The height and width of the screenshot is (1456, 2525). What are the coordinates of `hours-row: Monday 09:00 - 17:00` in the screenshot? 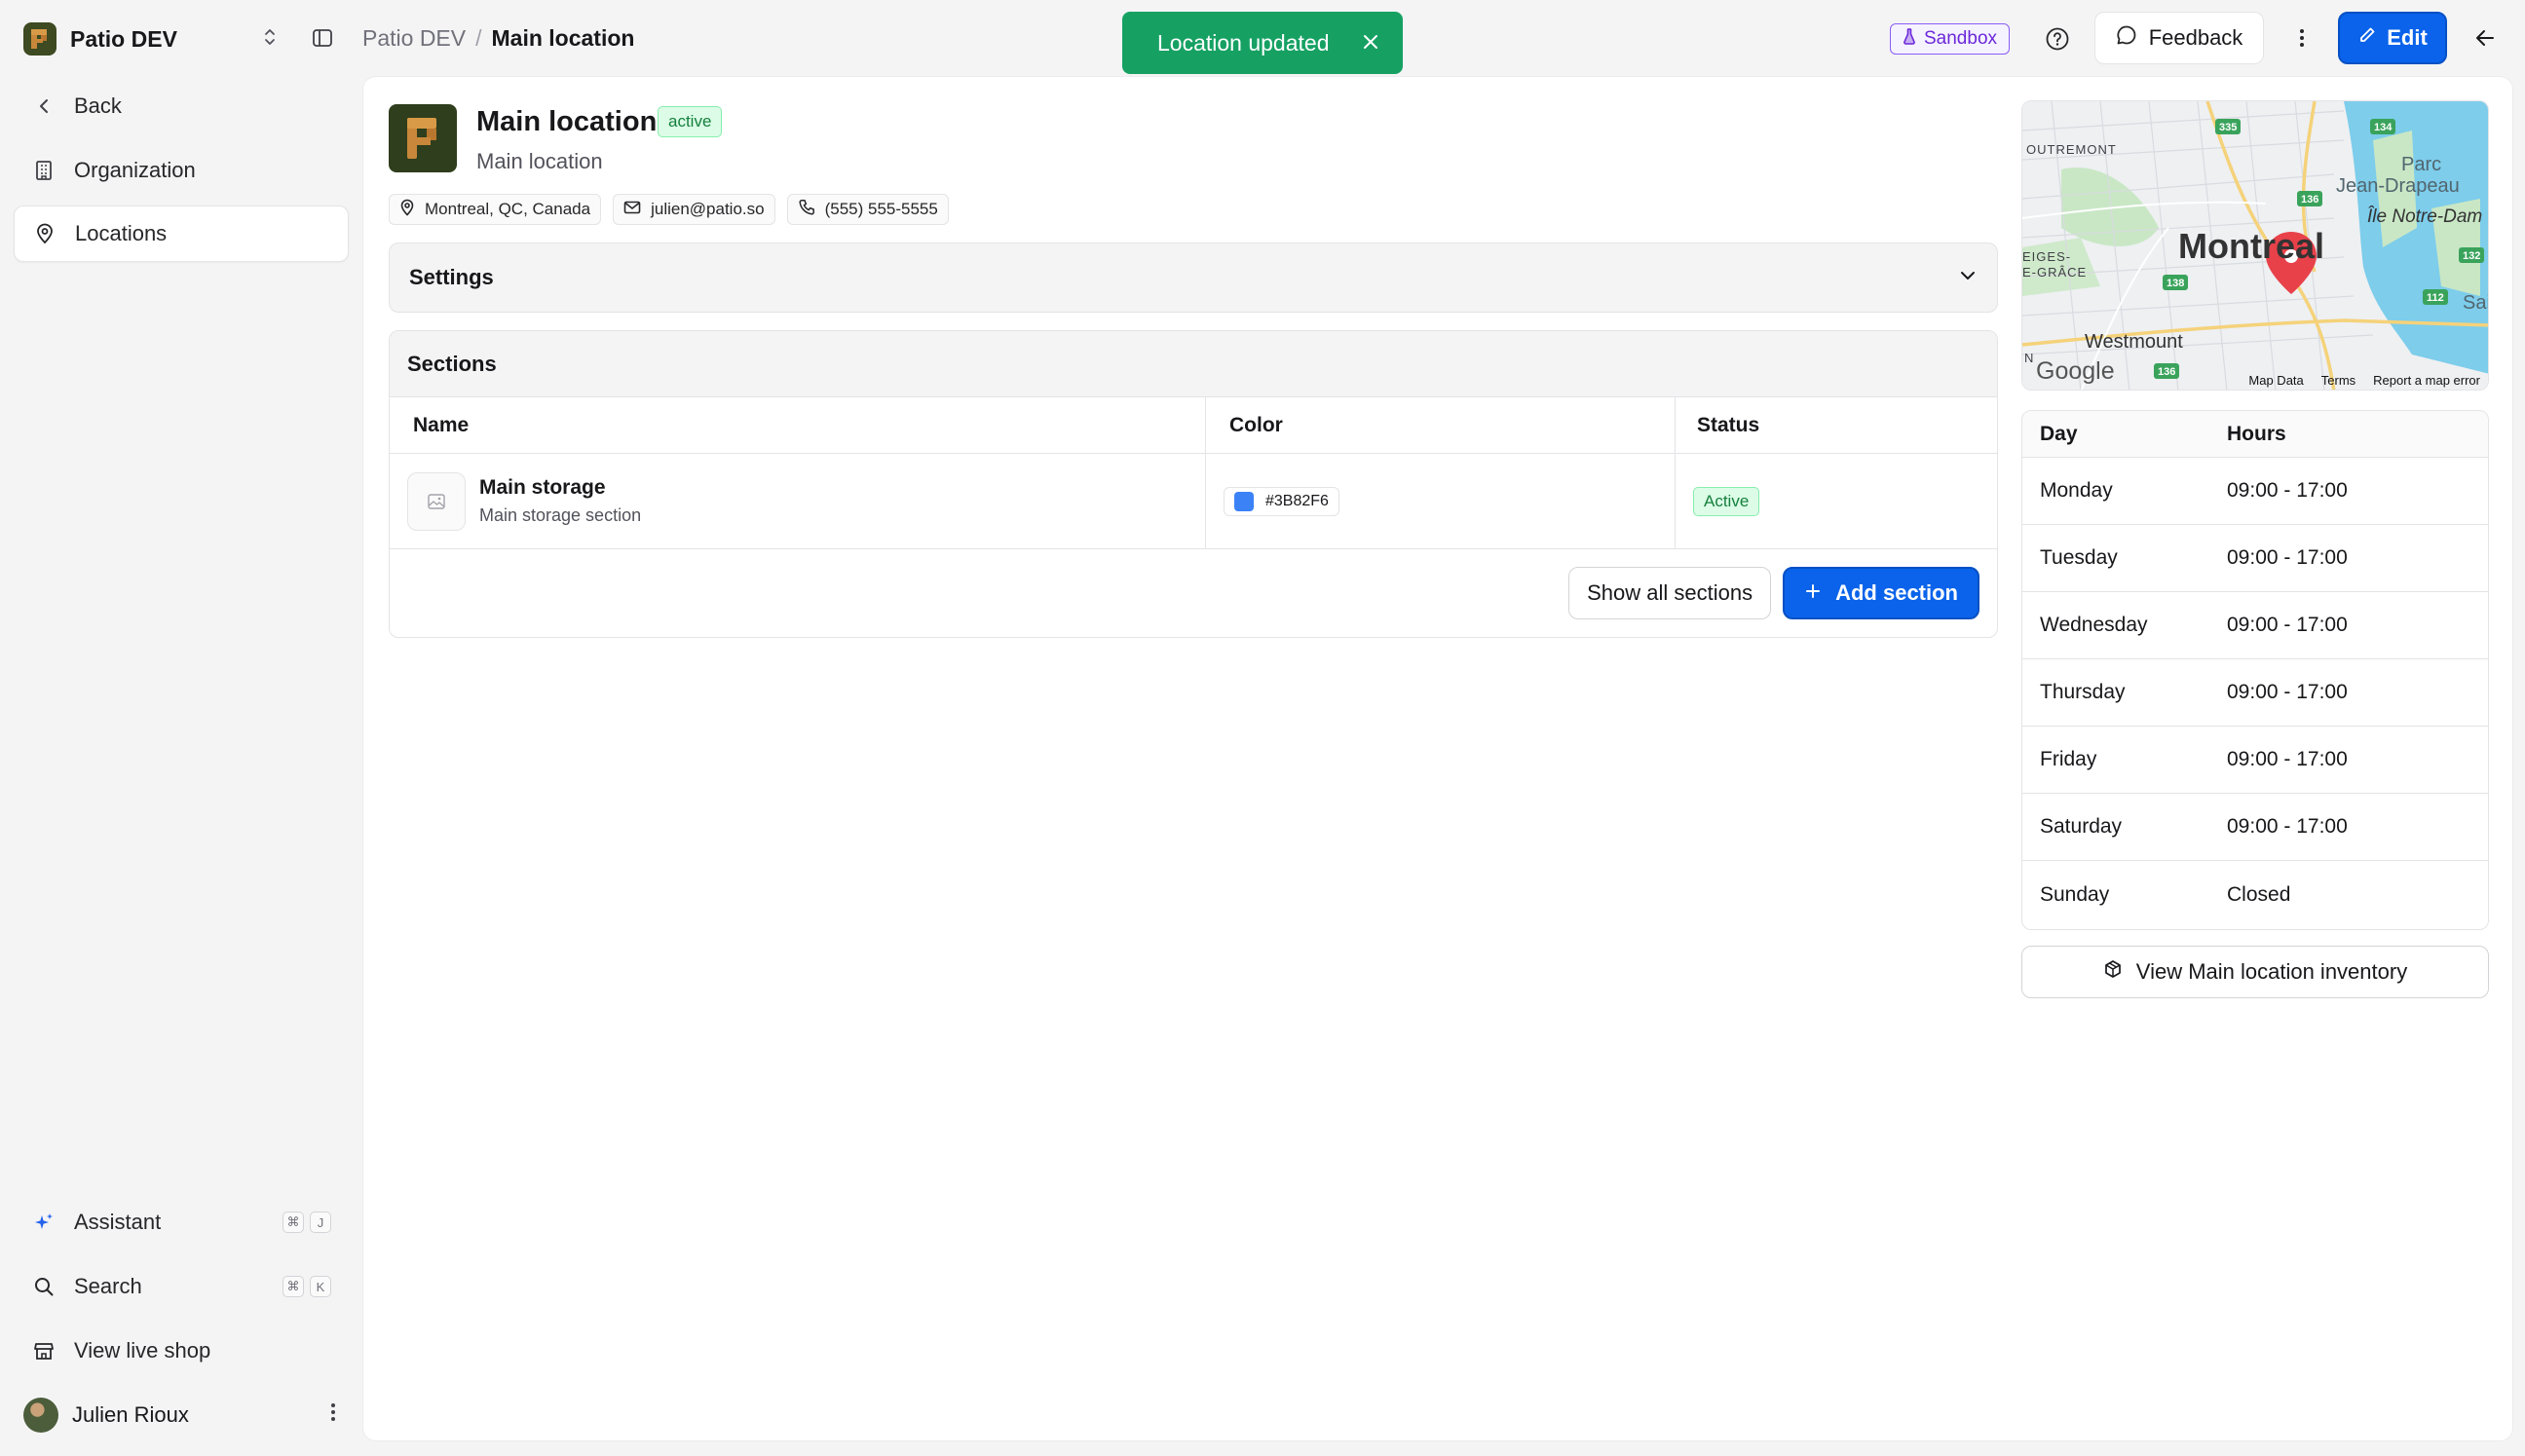 It's located at (2255, 491).